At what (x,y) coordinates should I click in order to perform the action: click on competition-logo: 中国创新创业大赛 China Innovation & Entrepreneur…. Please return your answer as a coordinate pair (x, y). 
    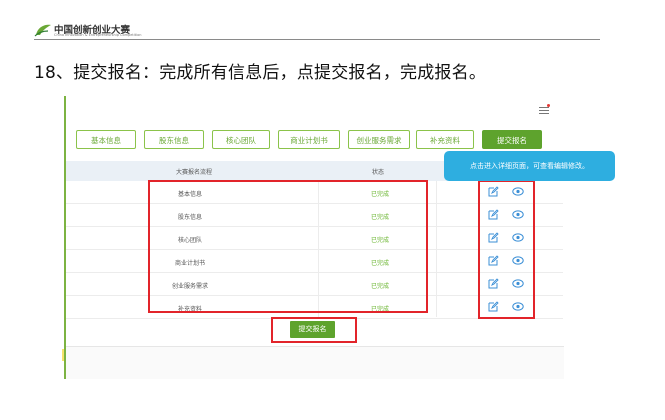
    Looking at the image, I should click on (94, 30).